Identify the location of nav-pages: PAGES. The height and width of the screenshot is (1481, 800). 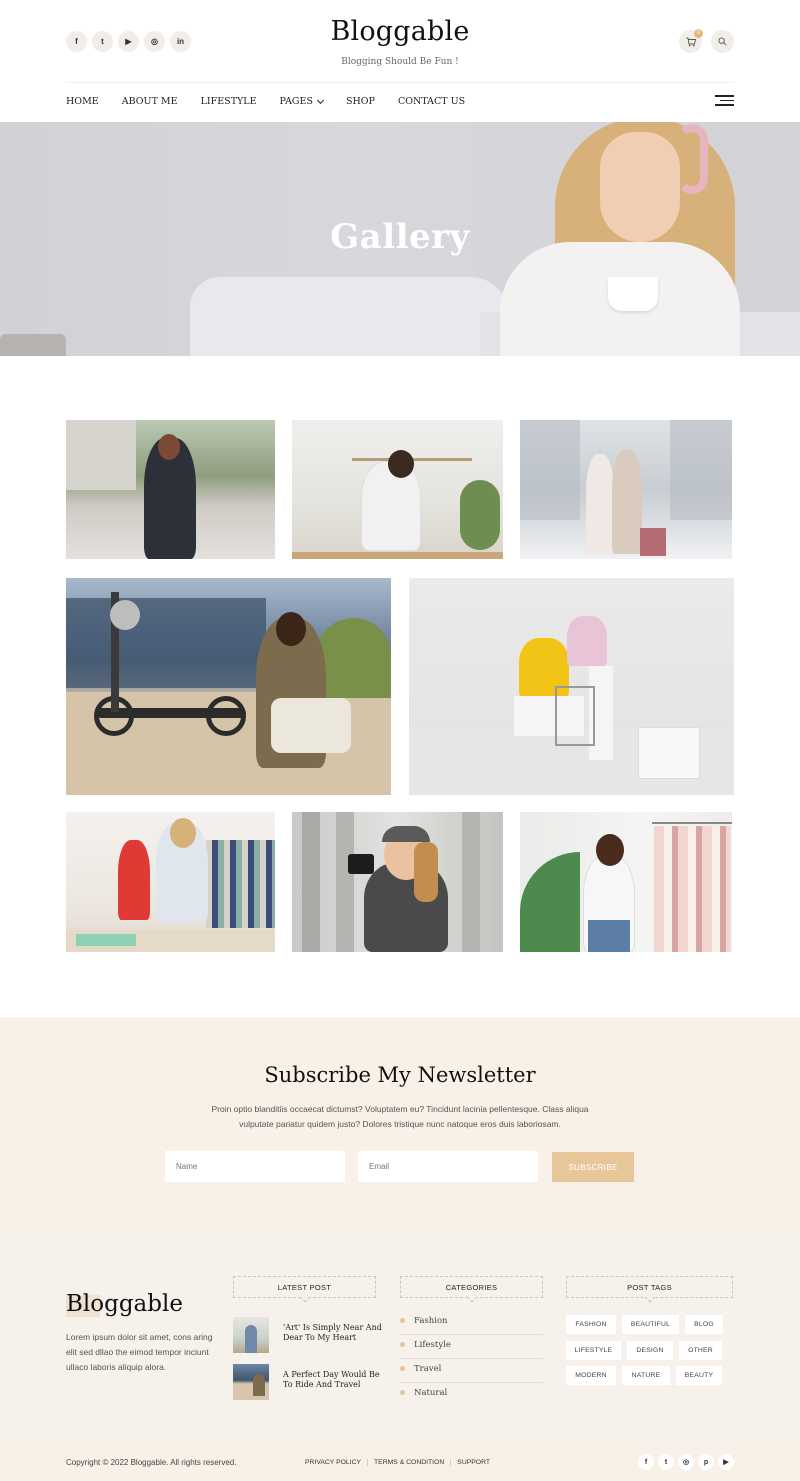
(302, 101).